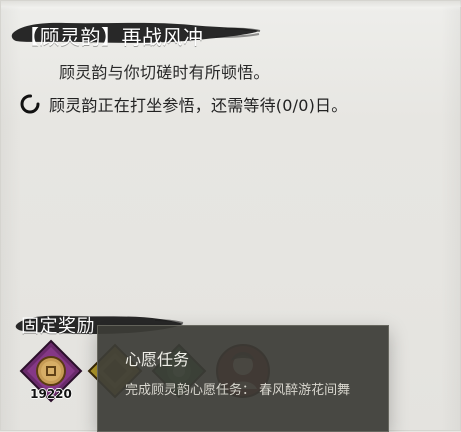  Describe the element at coordinates (157, 359) in the screenshot. I see `tooltip-title: 心愿任务` at that location.